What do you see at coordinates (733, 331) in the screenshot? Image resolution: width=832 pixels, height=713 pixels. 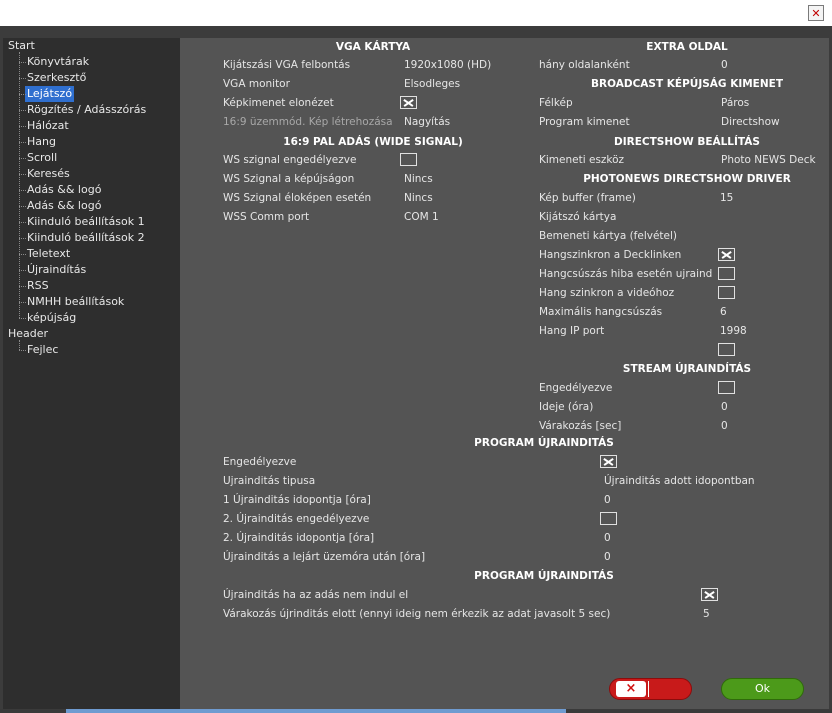 I see `photonews-row-value: 1998` at bounding box center [733, 331].